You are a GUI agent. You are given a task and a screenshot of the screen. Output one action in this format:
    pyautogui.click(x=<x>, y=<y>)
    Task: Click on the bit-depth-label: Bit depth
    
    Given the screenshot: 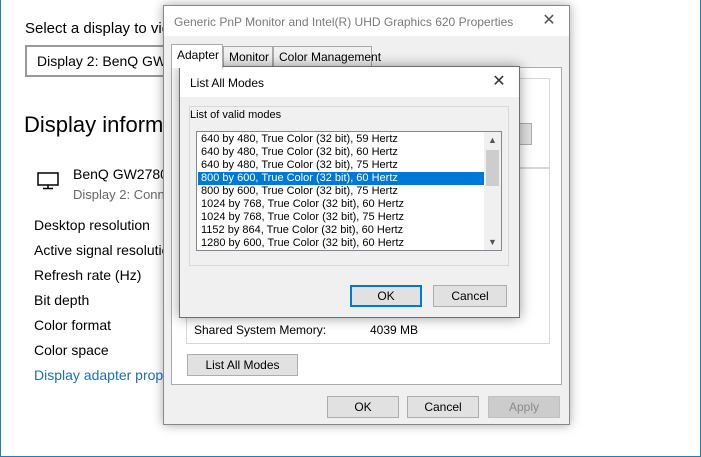 What is the action you would take?
    pyautogui.click(x=62, y=300)
    